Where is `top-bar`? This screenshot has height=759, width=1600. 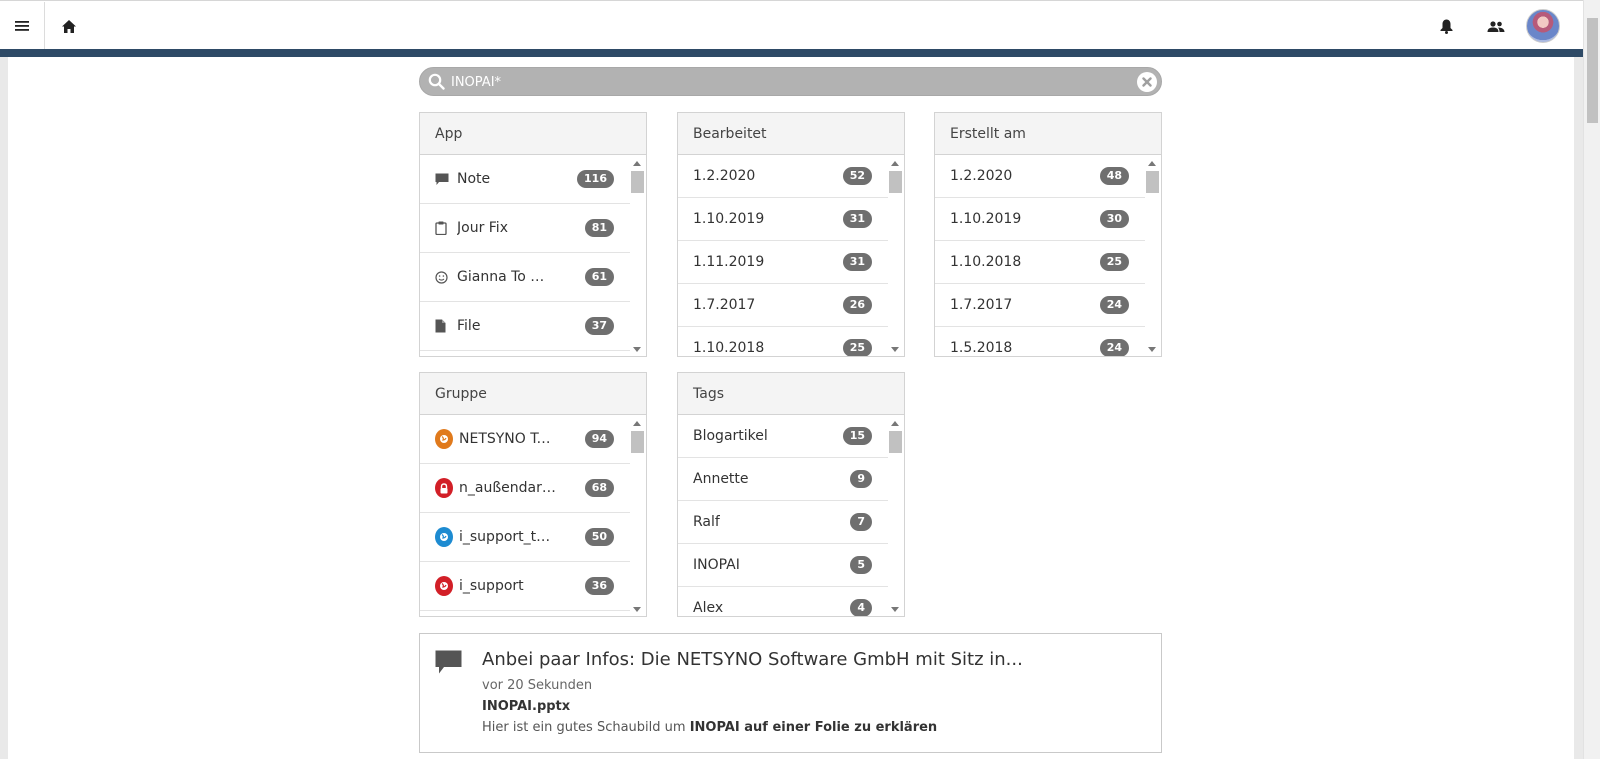 top-bar is located at coordinates (791, 25).